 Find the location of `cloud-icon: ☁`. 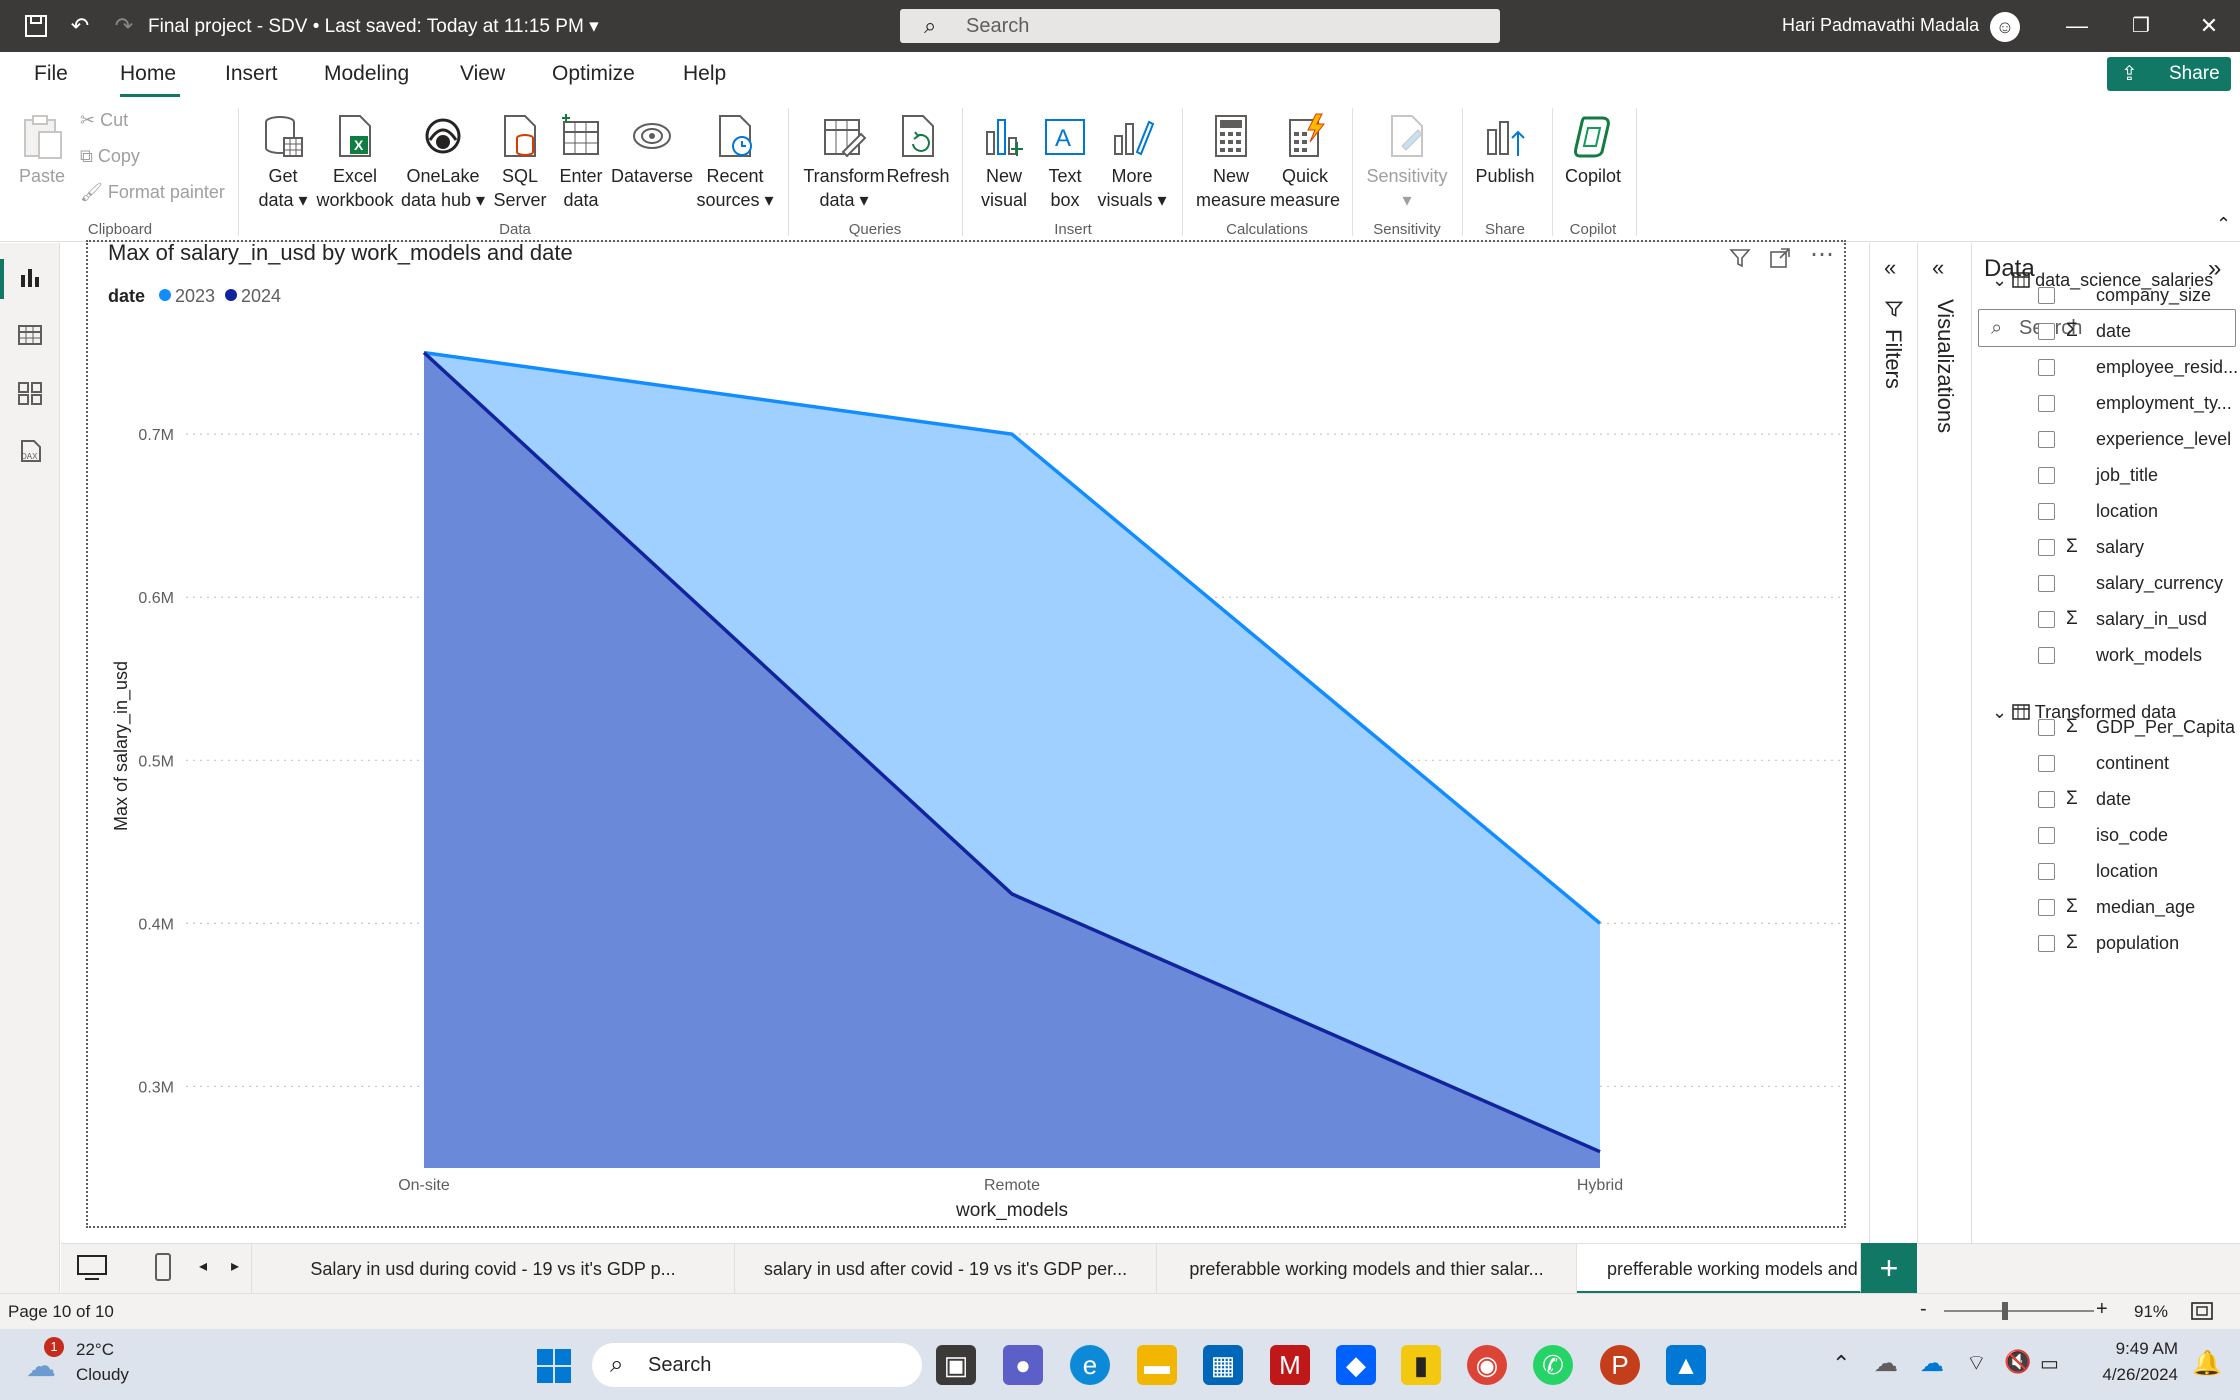

cloud-icon: ☁ is located at coordinates (1886, 1363).